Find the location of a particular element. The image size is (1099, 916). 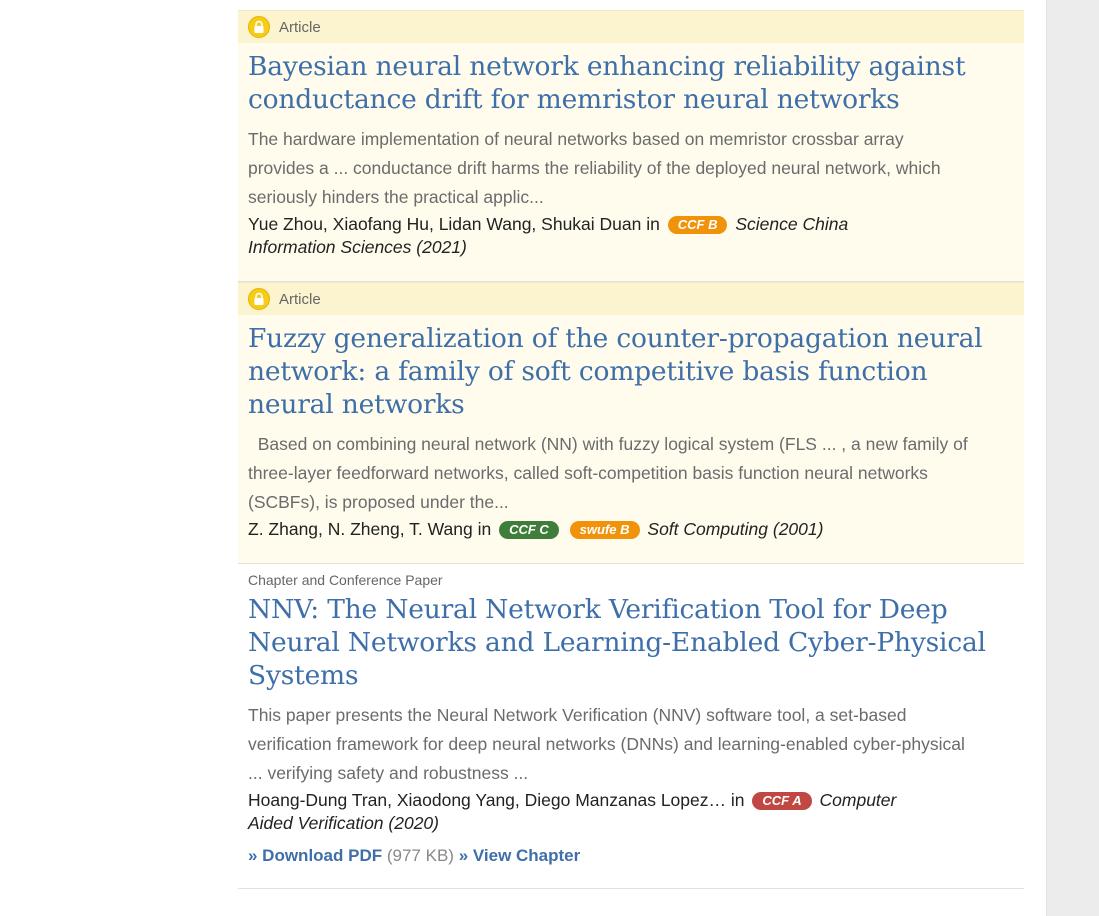

download-pdf-link: » Download PDF is located at coordinates (315, 855).